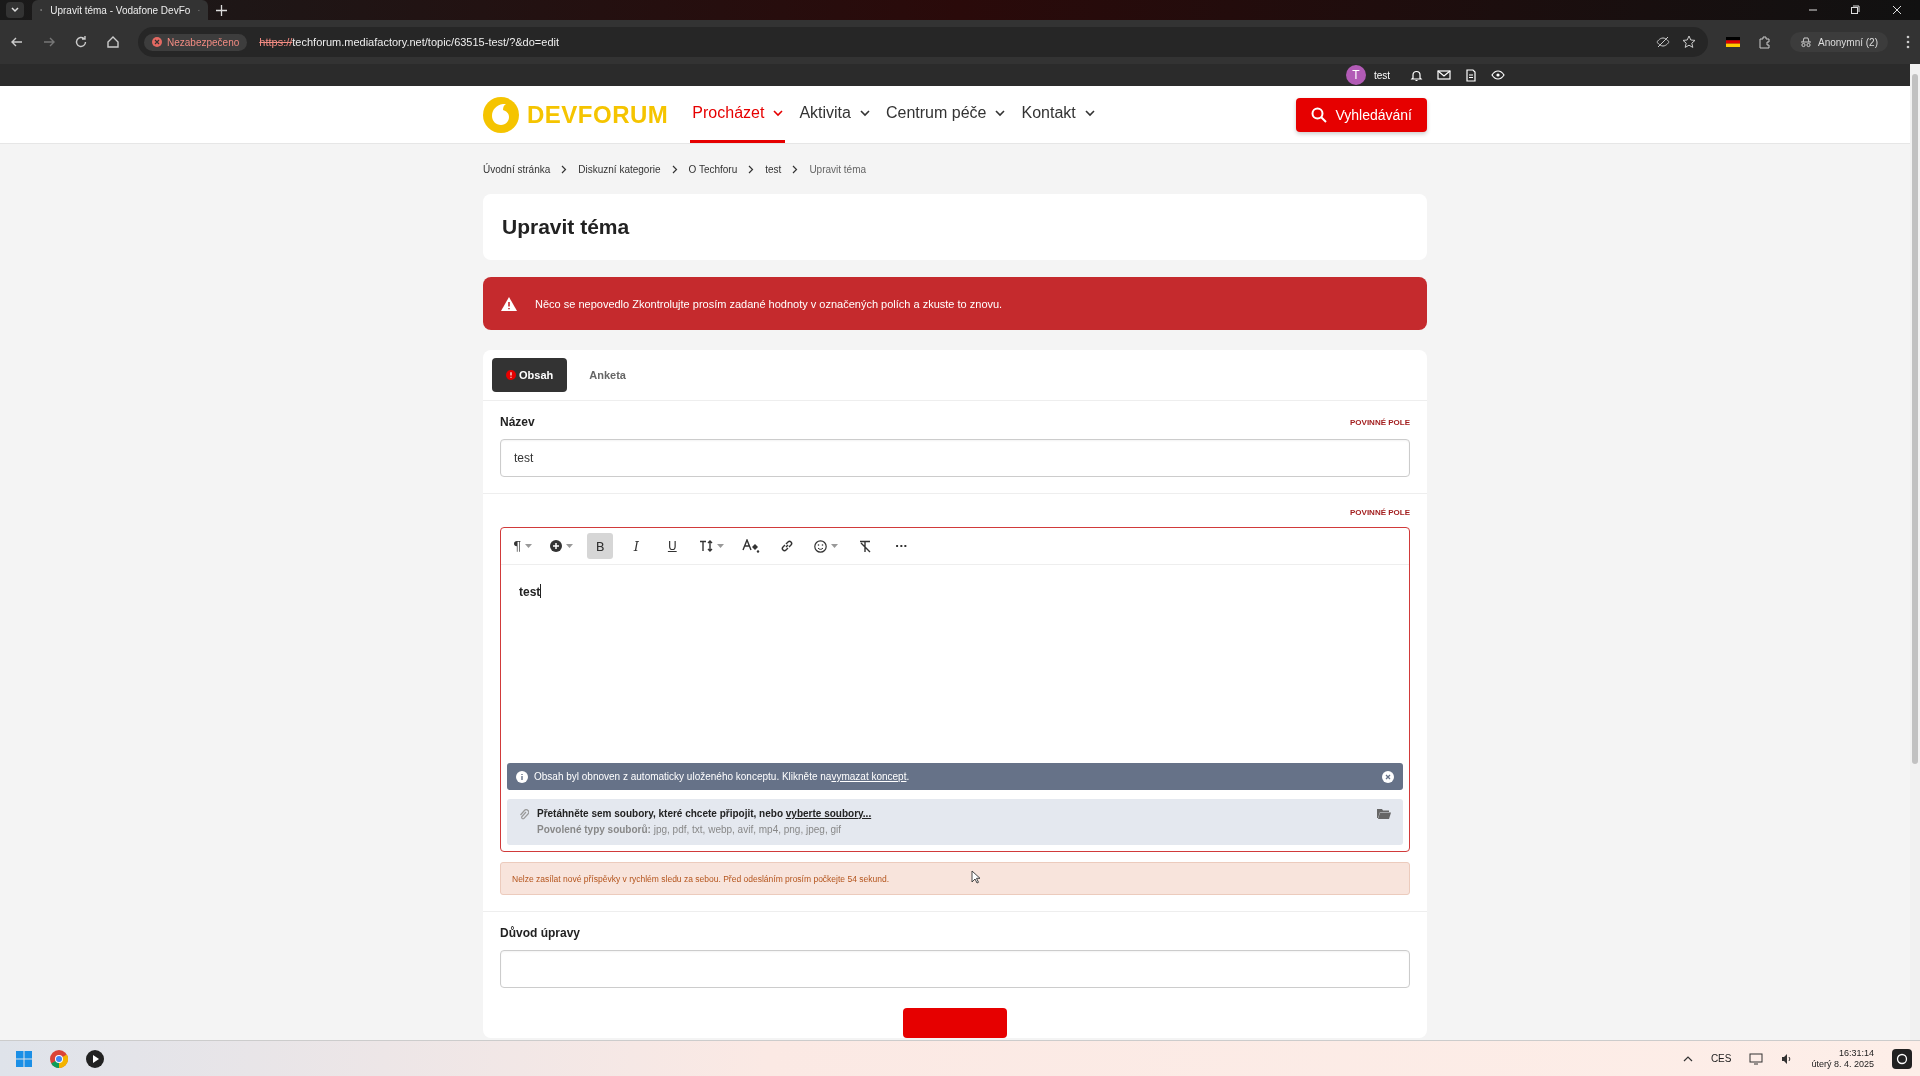 This screenshot has width=1920, height=1076. Describe the element at coordinates (607, 375) in the screenshot. I see `tab: Anketa` at that location.